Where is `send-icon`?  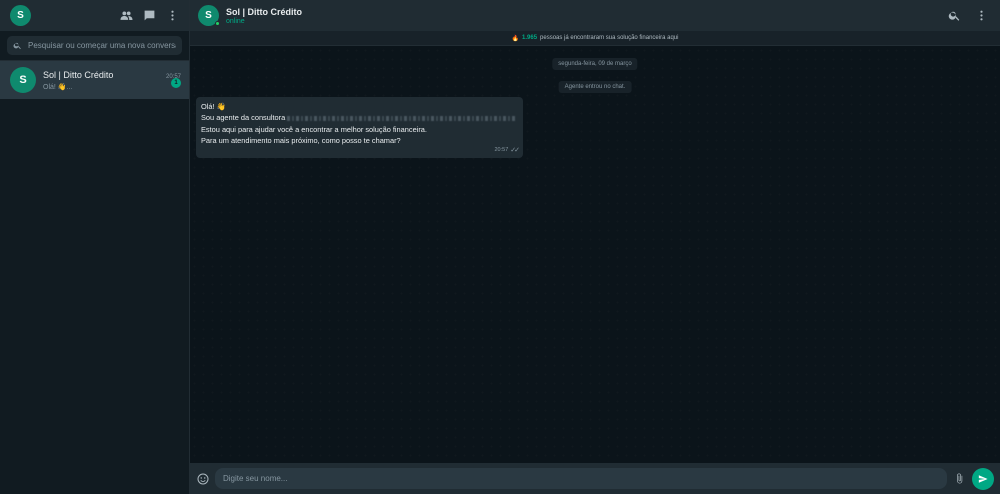
send-icon is located at coordinates (983, 478).